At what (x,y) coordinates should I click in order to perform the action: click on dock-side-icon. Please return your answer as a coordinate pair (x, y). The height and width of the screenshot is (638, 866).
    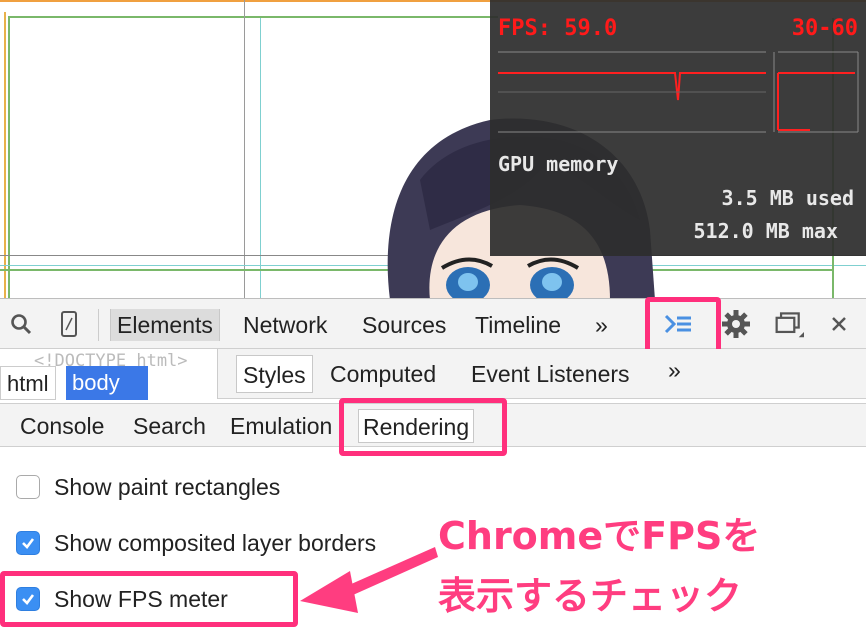
    Looking at the image, I should click on (789, 324).